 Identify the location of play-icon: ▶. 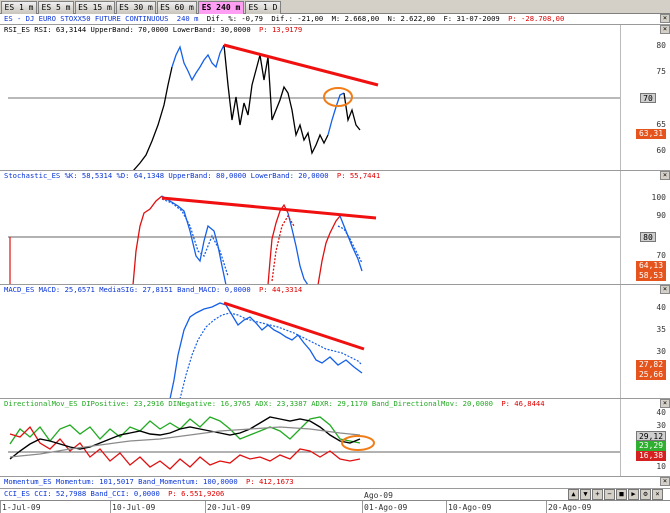
(633, 494).